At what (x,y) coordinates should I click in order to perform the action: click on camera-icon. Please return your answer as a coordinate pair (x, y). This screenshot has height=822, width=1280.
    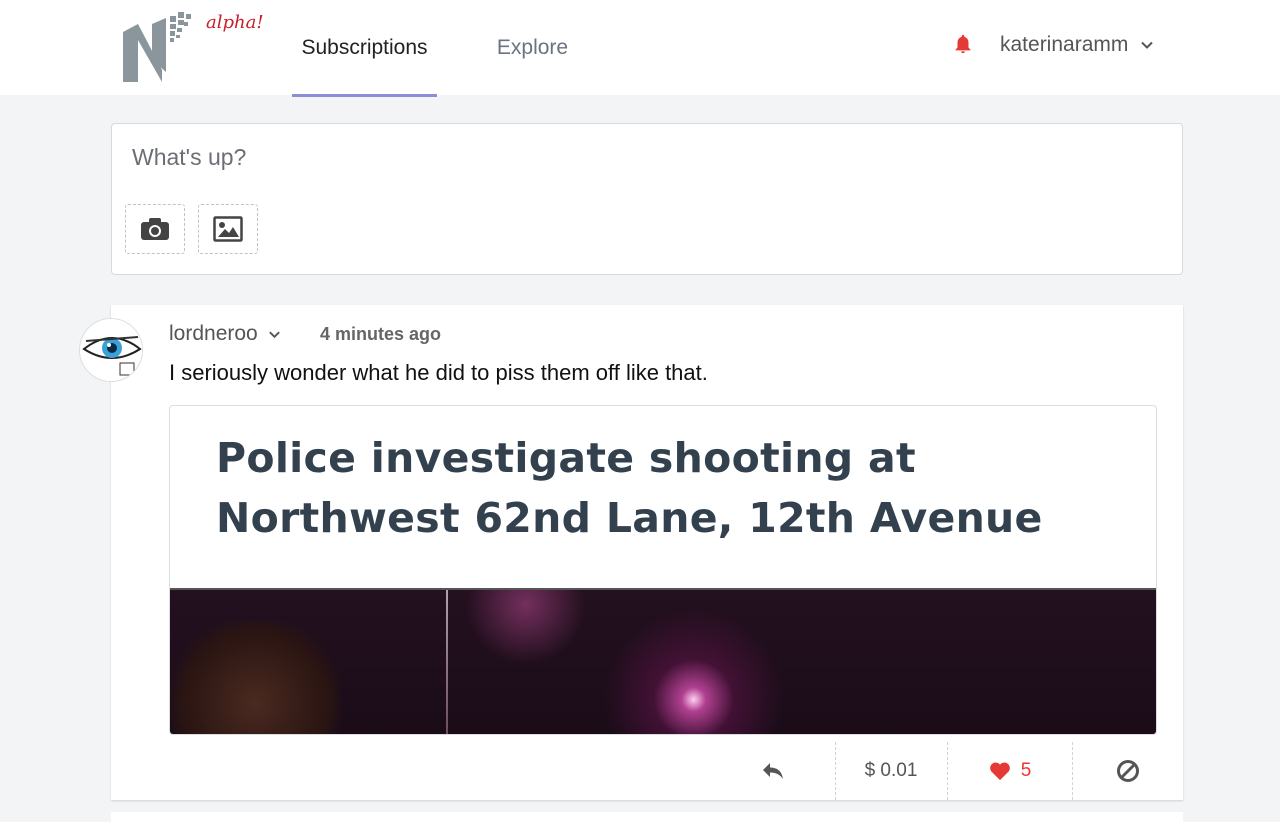
    Looking at the image, I should click on (155, 229).